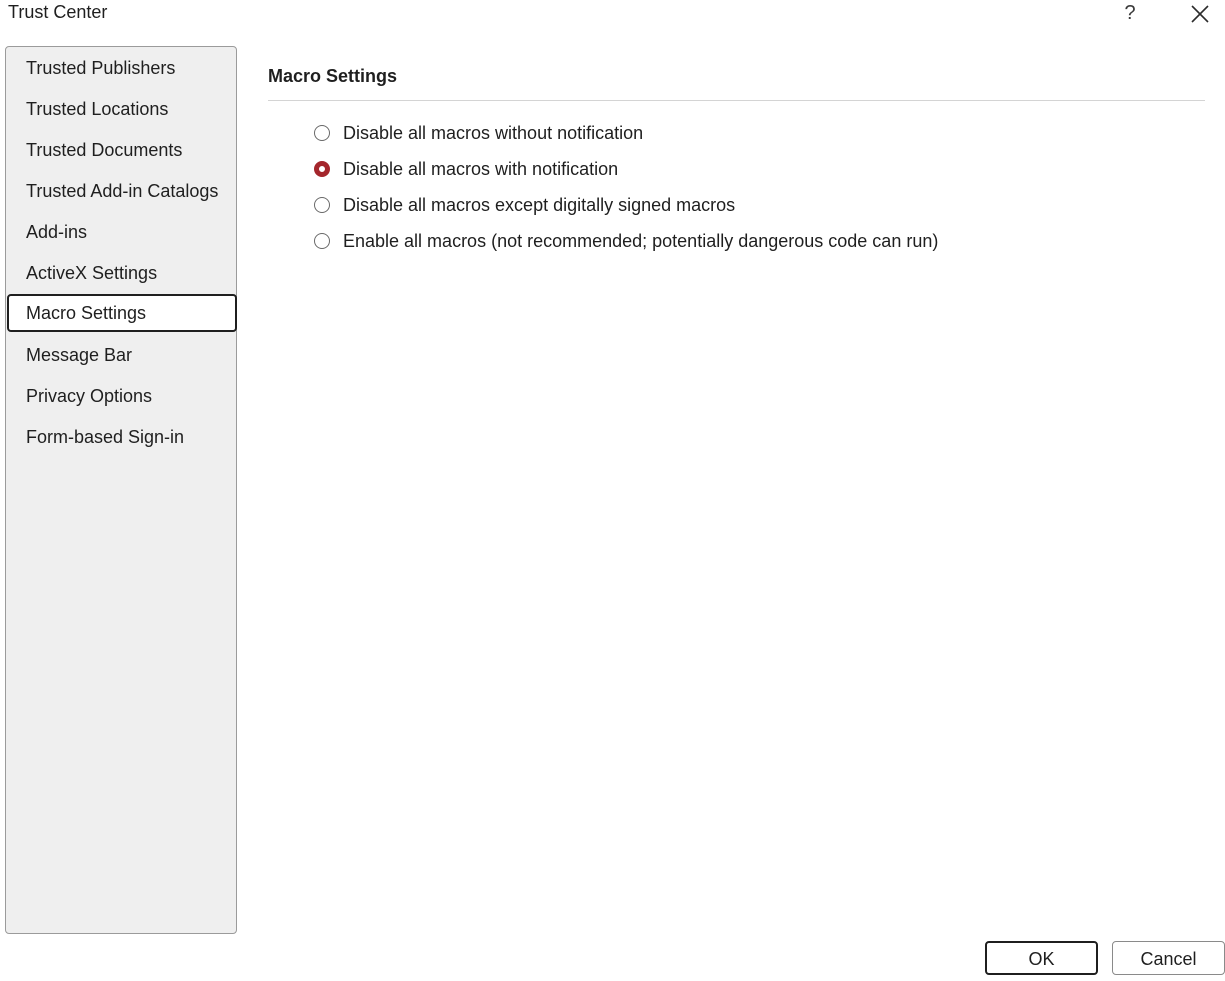  I want to click on sidebar-item-trusted-addin-catalogs: Trusted Add-in Catalogs, so click(122, 191).